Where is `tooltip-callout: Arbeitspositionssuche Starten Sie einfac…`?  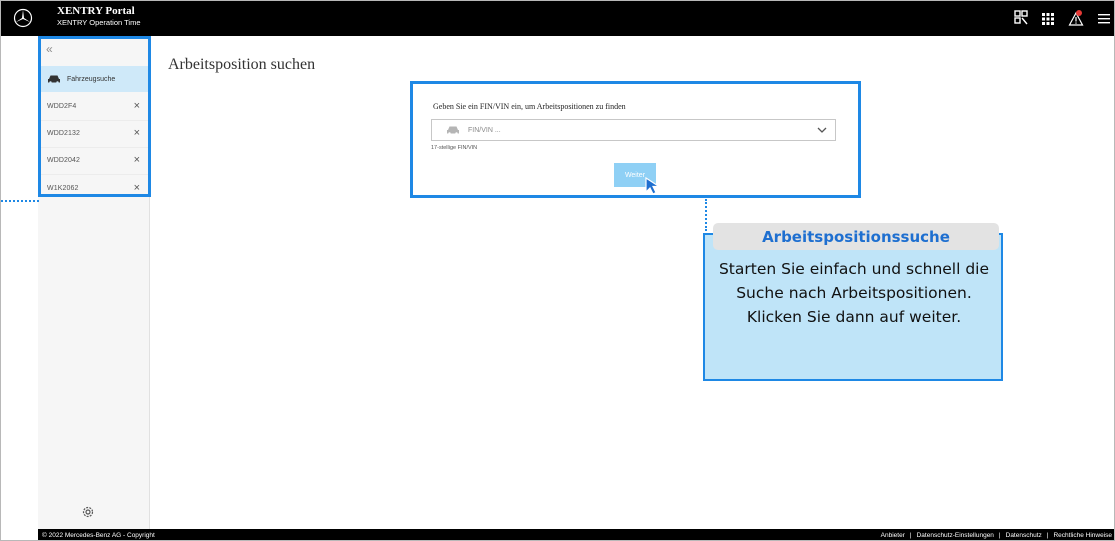
tooltip-callout: Arbeitspositionssuche Starten Sie einfac… is located at coordinates (853, 302).